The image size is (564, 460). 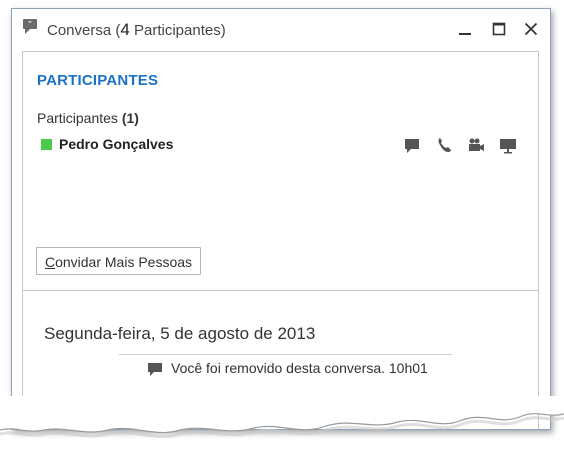 What do you see at coordinates (445, 145) in the screenshot?
I see `phone-icon` at bounding box center [445, 145].